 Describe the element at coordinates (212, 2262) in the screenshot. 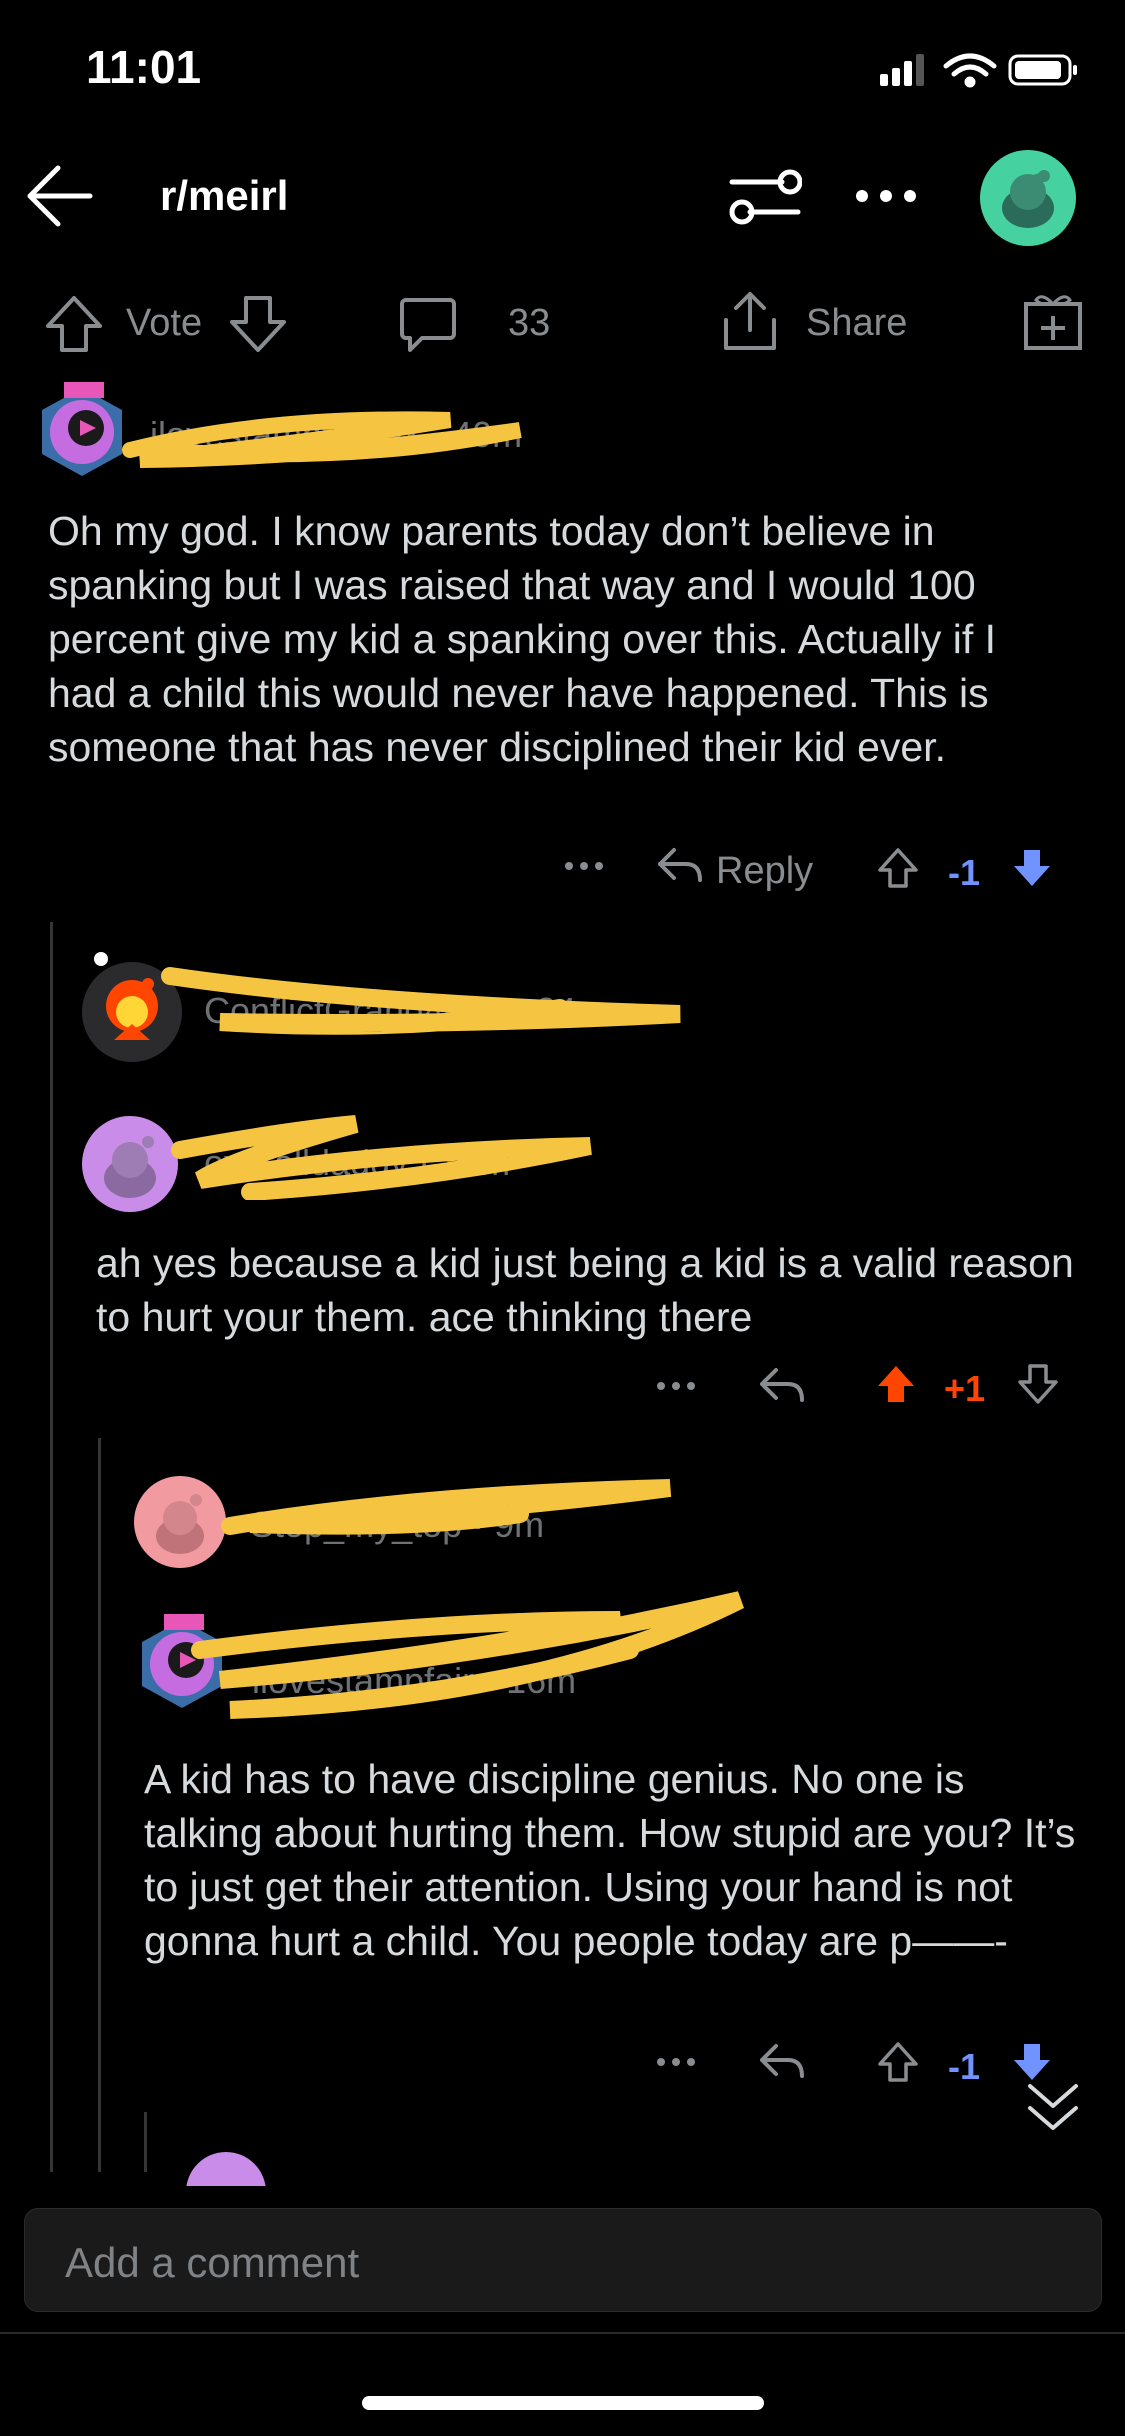

I see `add-comment-placeholder: Add a comment` at that location.